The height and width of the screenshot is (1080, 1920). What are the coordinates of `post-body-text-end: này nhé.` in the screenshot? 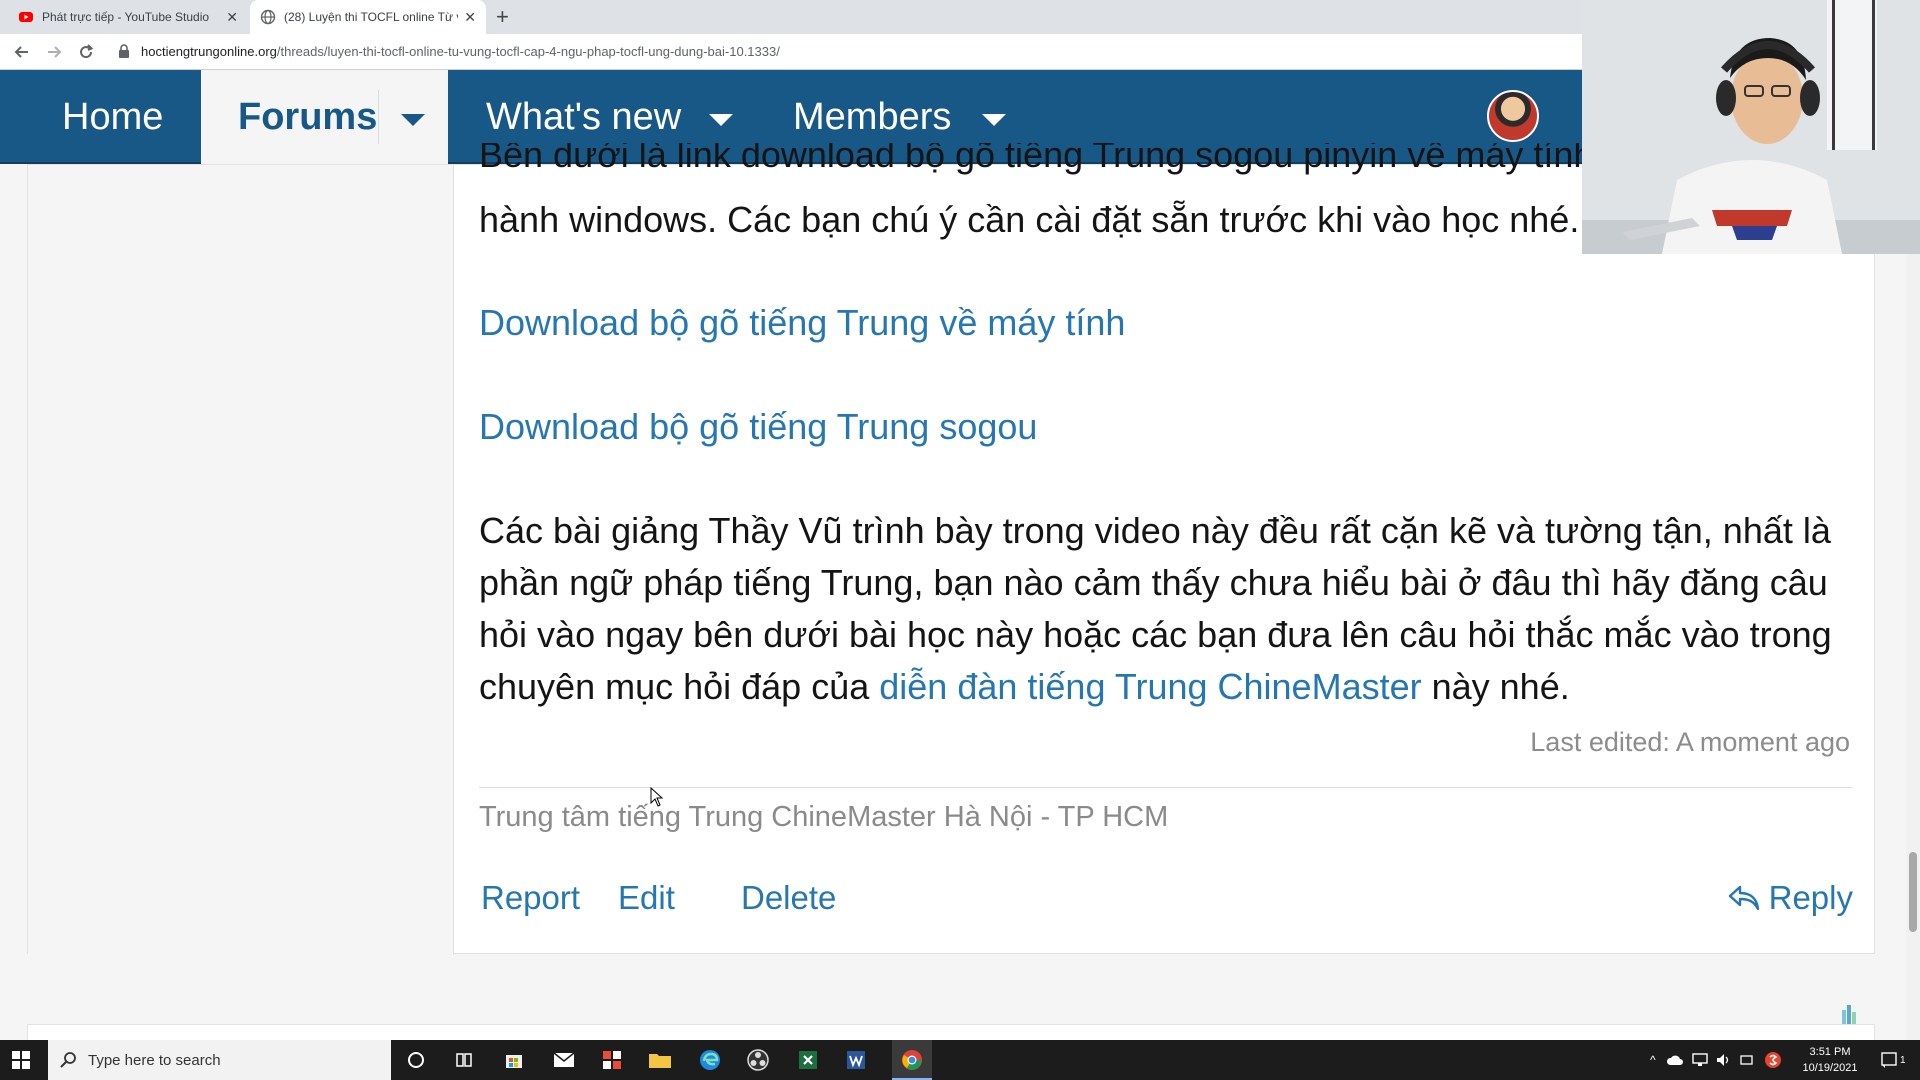 It's located at (1495, 686).